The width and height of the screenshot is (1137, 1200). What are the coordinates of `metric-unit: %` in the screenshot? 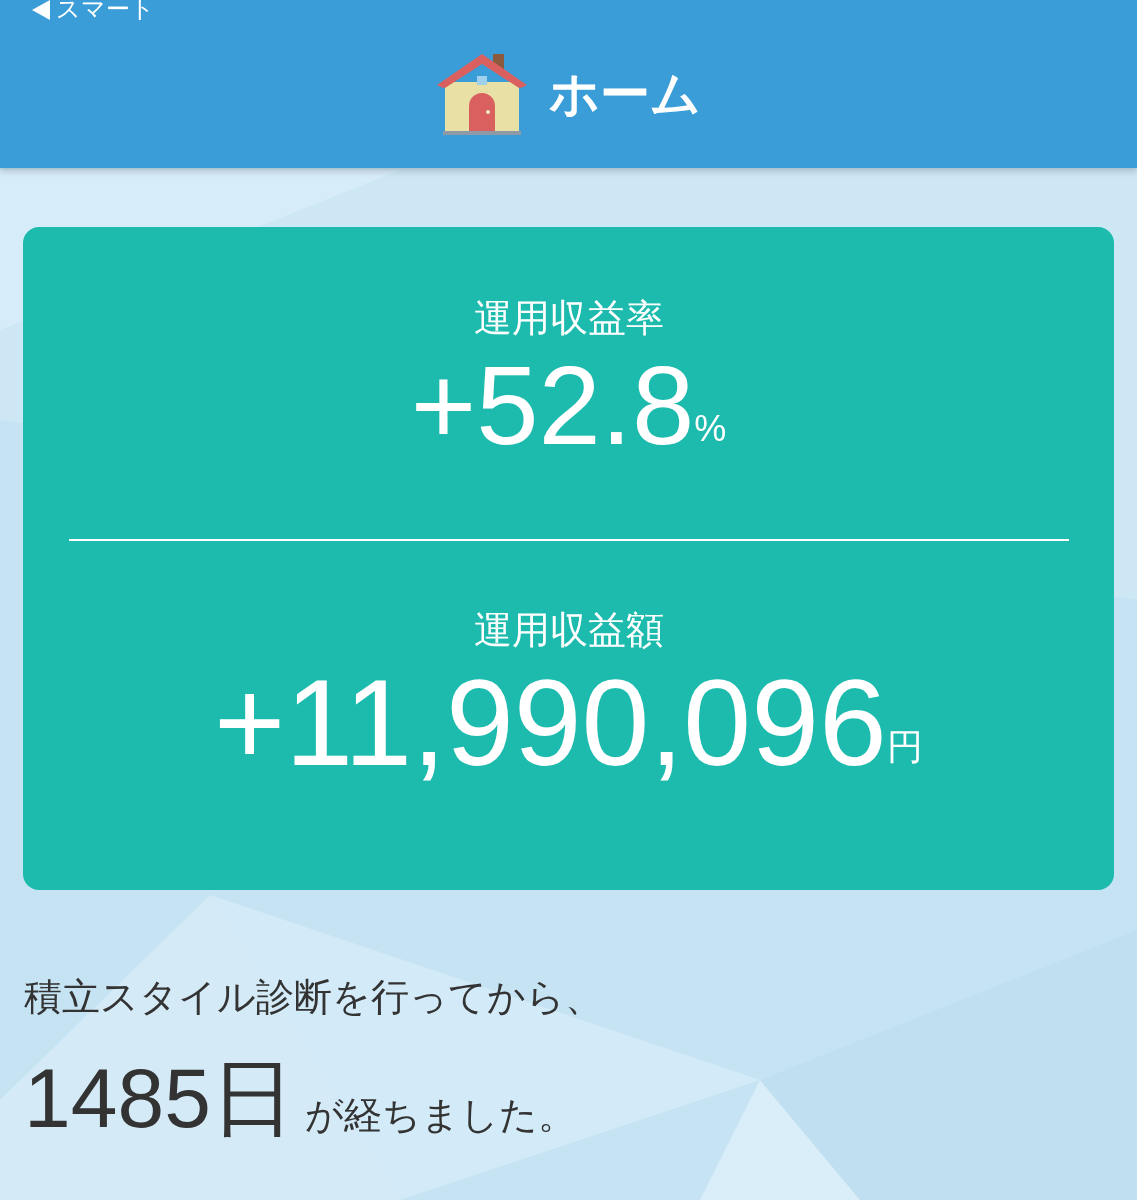 It's located at (710, 429).